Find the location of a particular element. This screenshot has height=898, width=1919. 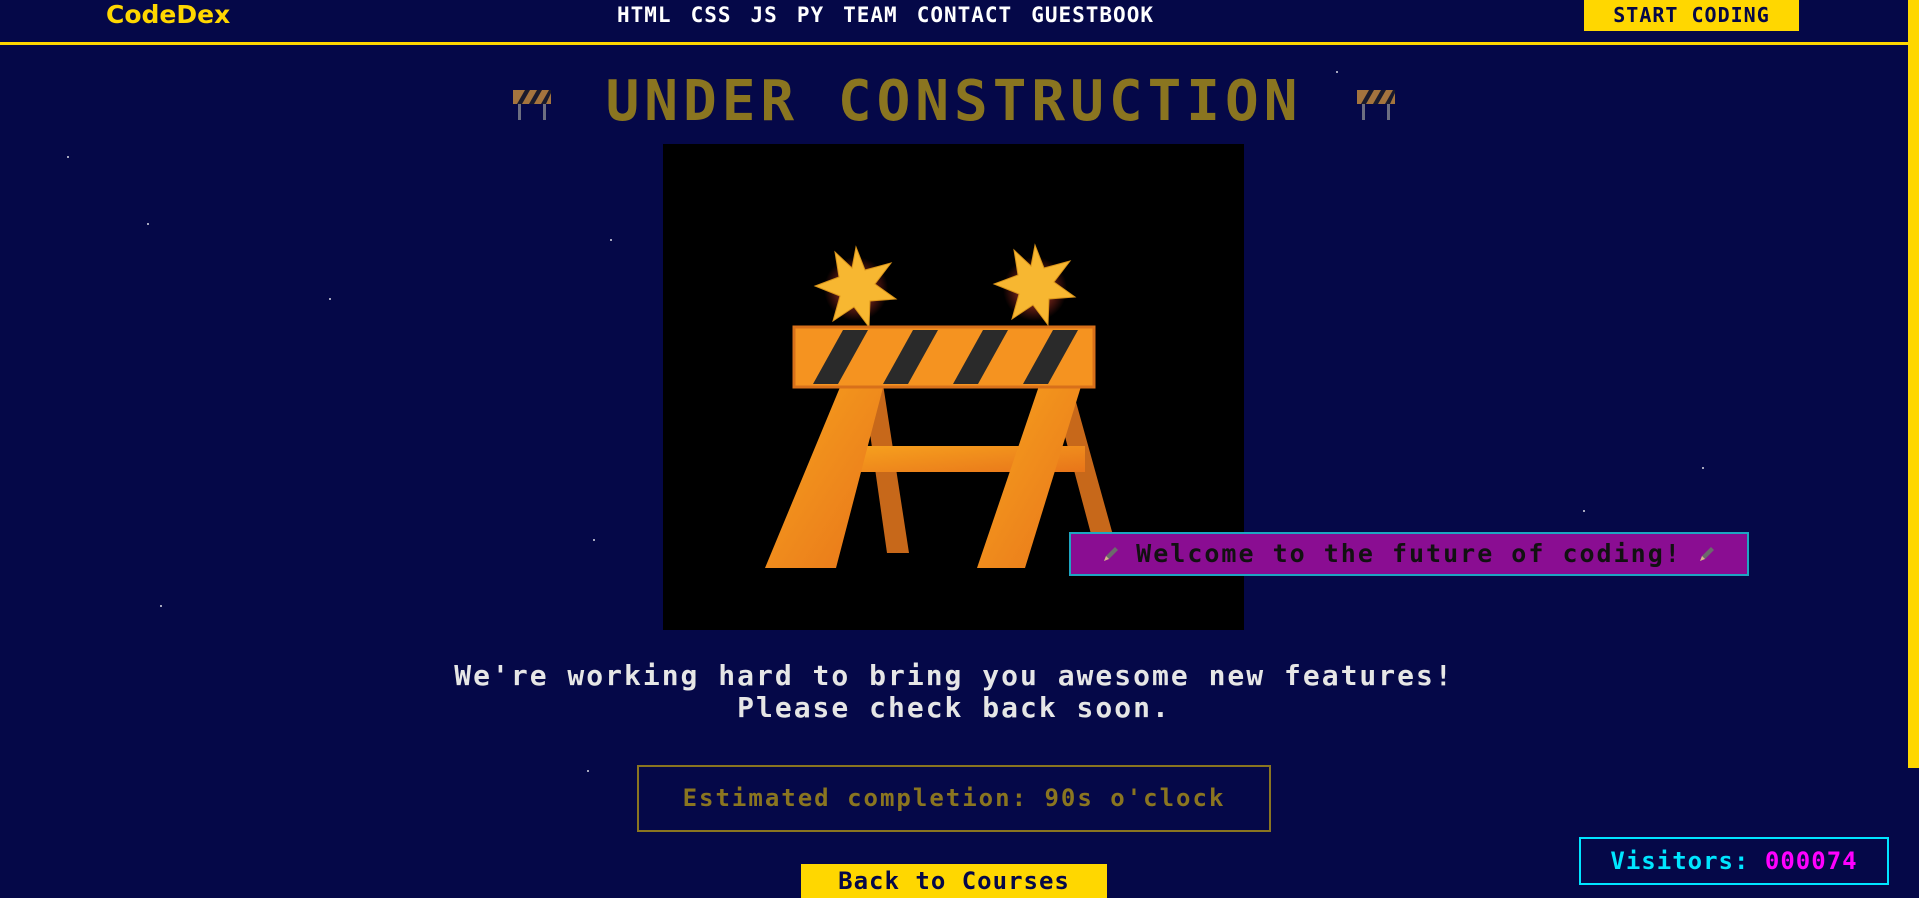

estimated-completion-box: Estimated completion: 90s o'clock is located at coordinates (954, 798).